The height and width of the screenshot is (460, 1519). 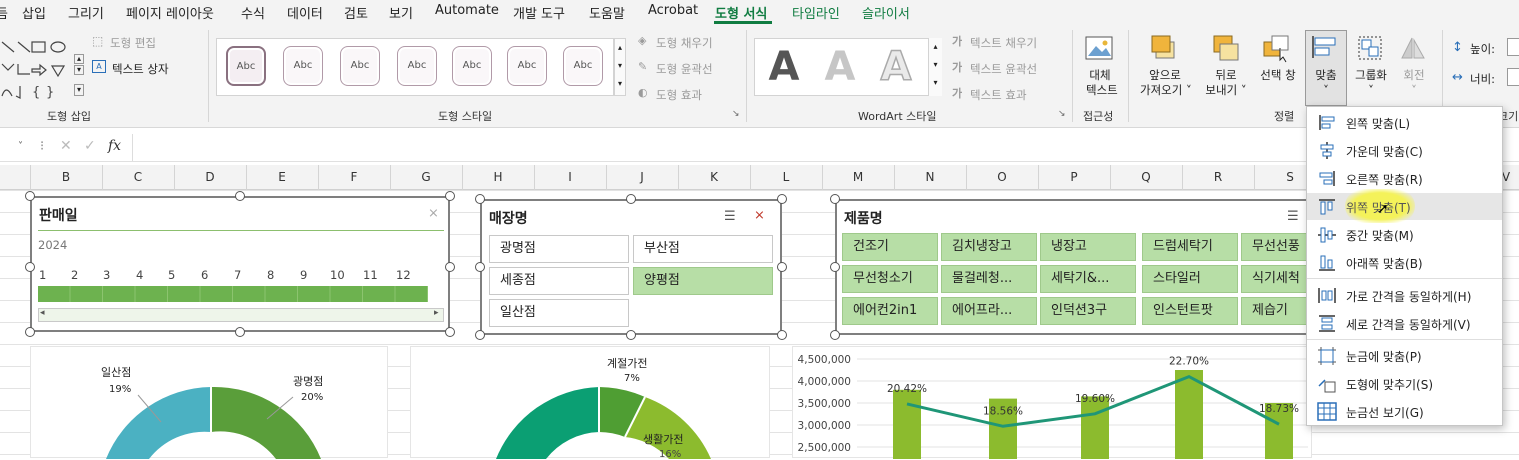 What do you see at coordinates (703, 281) in the screenshot?
I see `slicer-item-selected: 양평점` at bounding box center [703, 281].